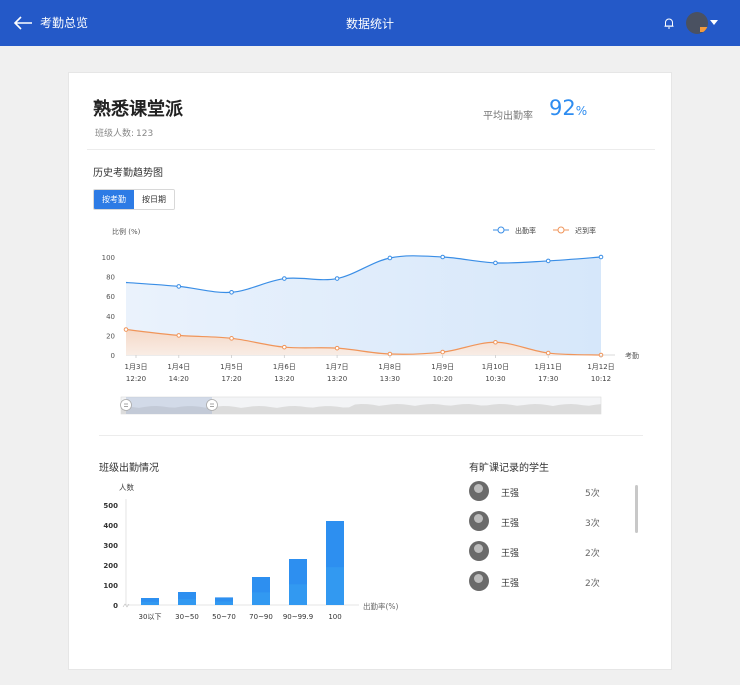 The image size is (740, 685). Describe the element at coordinates (581, 111) in the screenshot. I see `avg-attendance-unit: %` at that location.